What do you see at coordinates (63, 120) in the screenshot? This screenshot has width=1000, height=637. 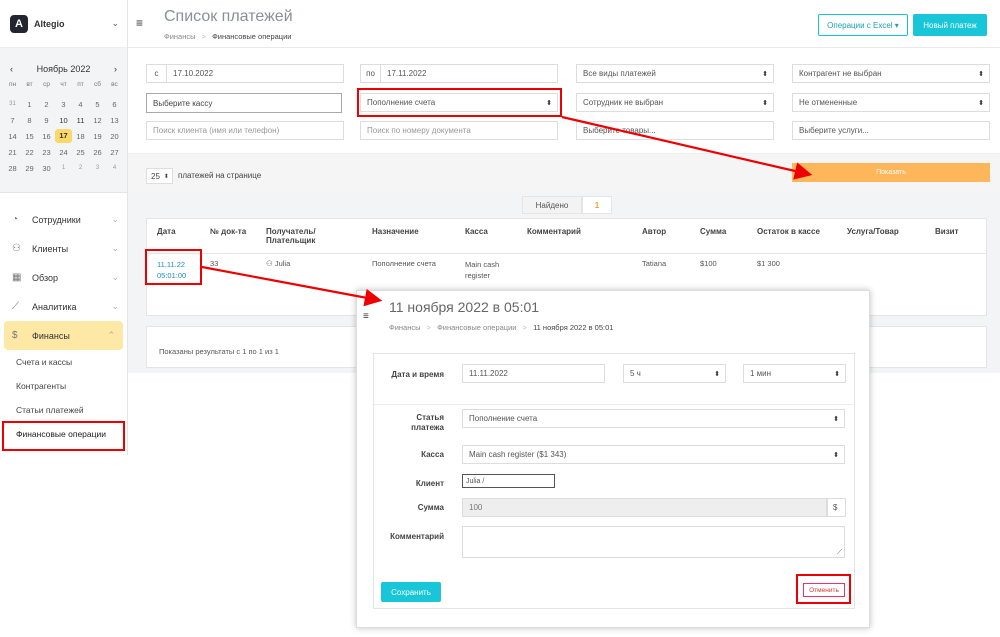 I see `calendar-day: 10` at bounding box center [63, 120].